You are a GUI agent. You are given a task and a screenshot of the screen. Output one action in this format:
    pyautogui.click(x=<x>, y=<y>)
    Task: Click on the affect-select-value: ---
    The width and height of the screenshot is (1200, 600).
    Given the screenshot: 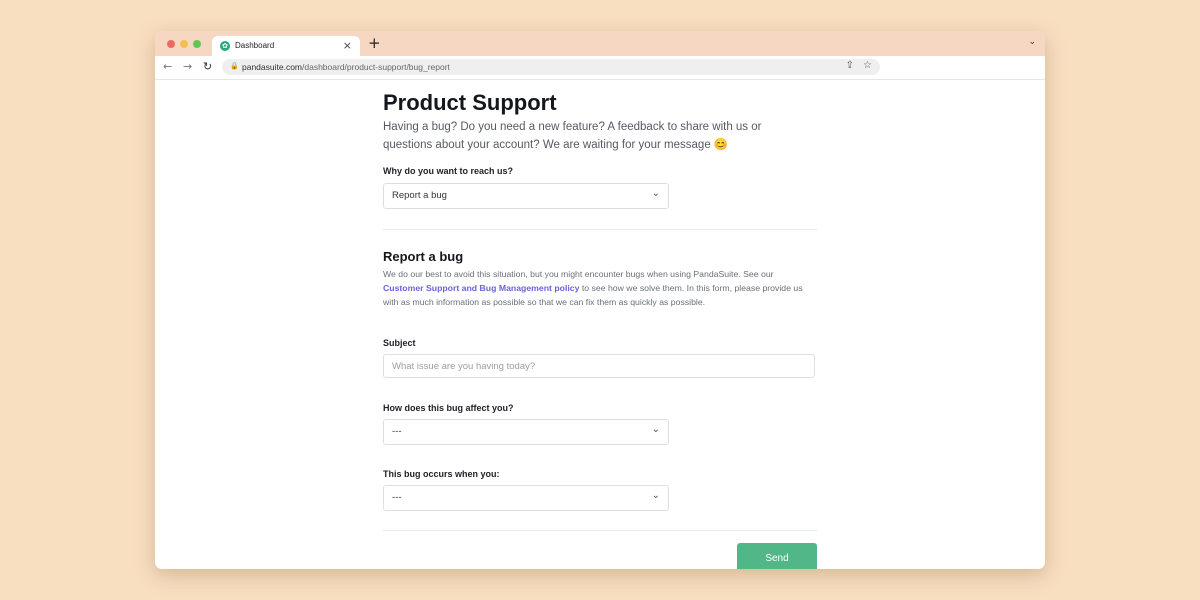 What is the action you would take?
    pyautogui.click(x=397, y=431)
    